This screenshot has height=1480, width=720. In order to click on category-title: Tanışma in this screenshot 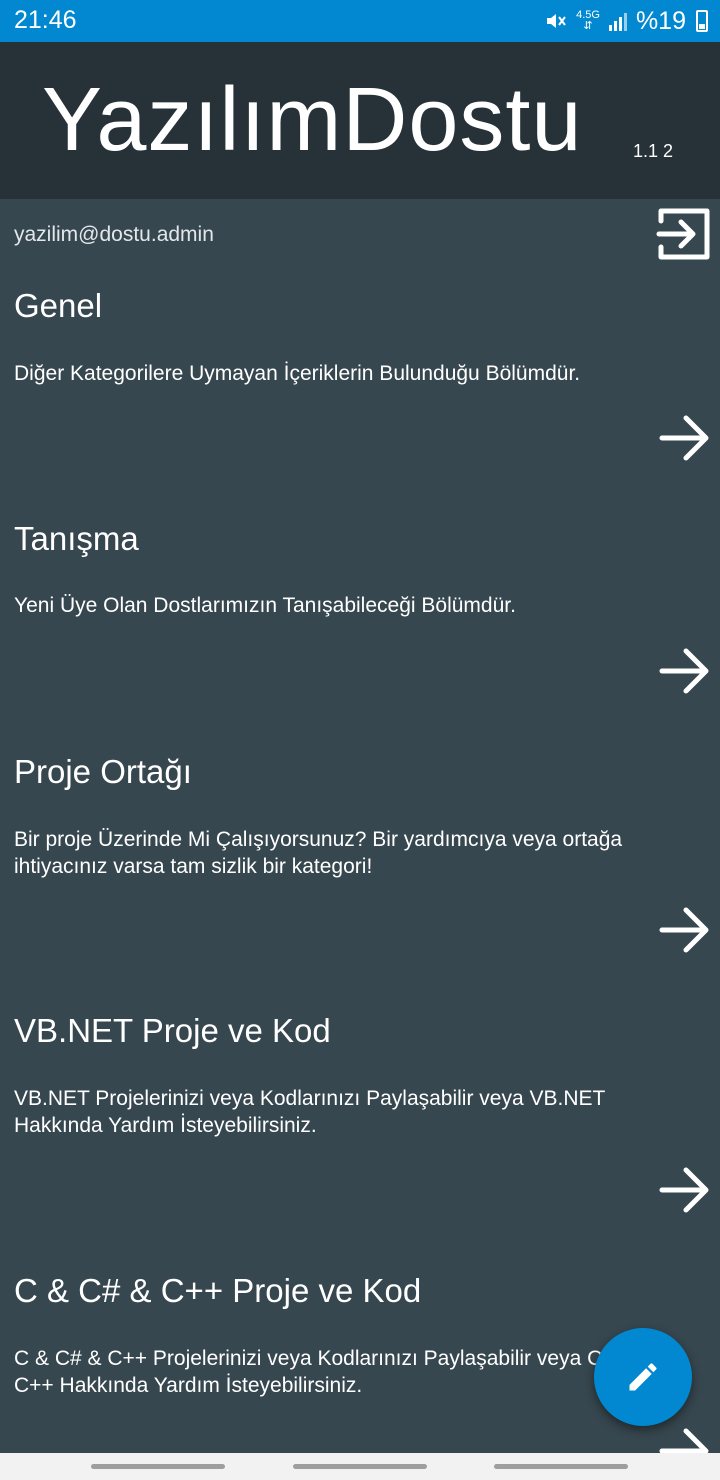, I will do `click(76, 538)`.